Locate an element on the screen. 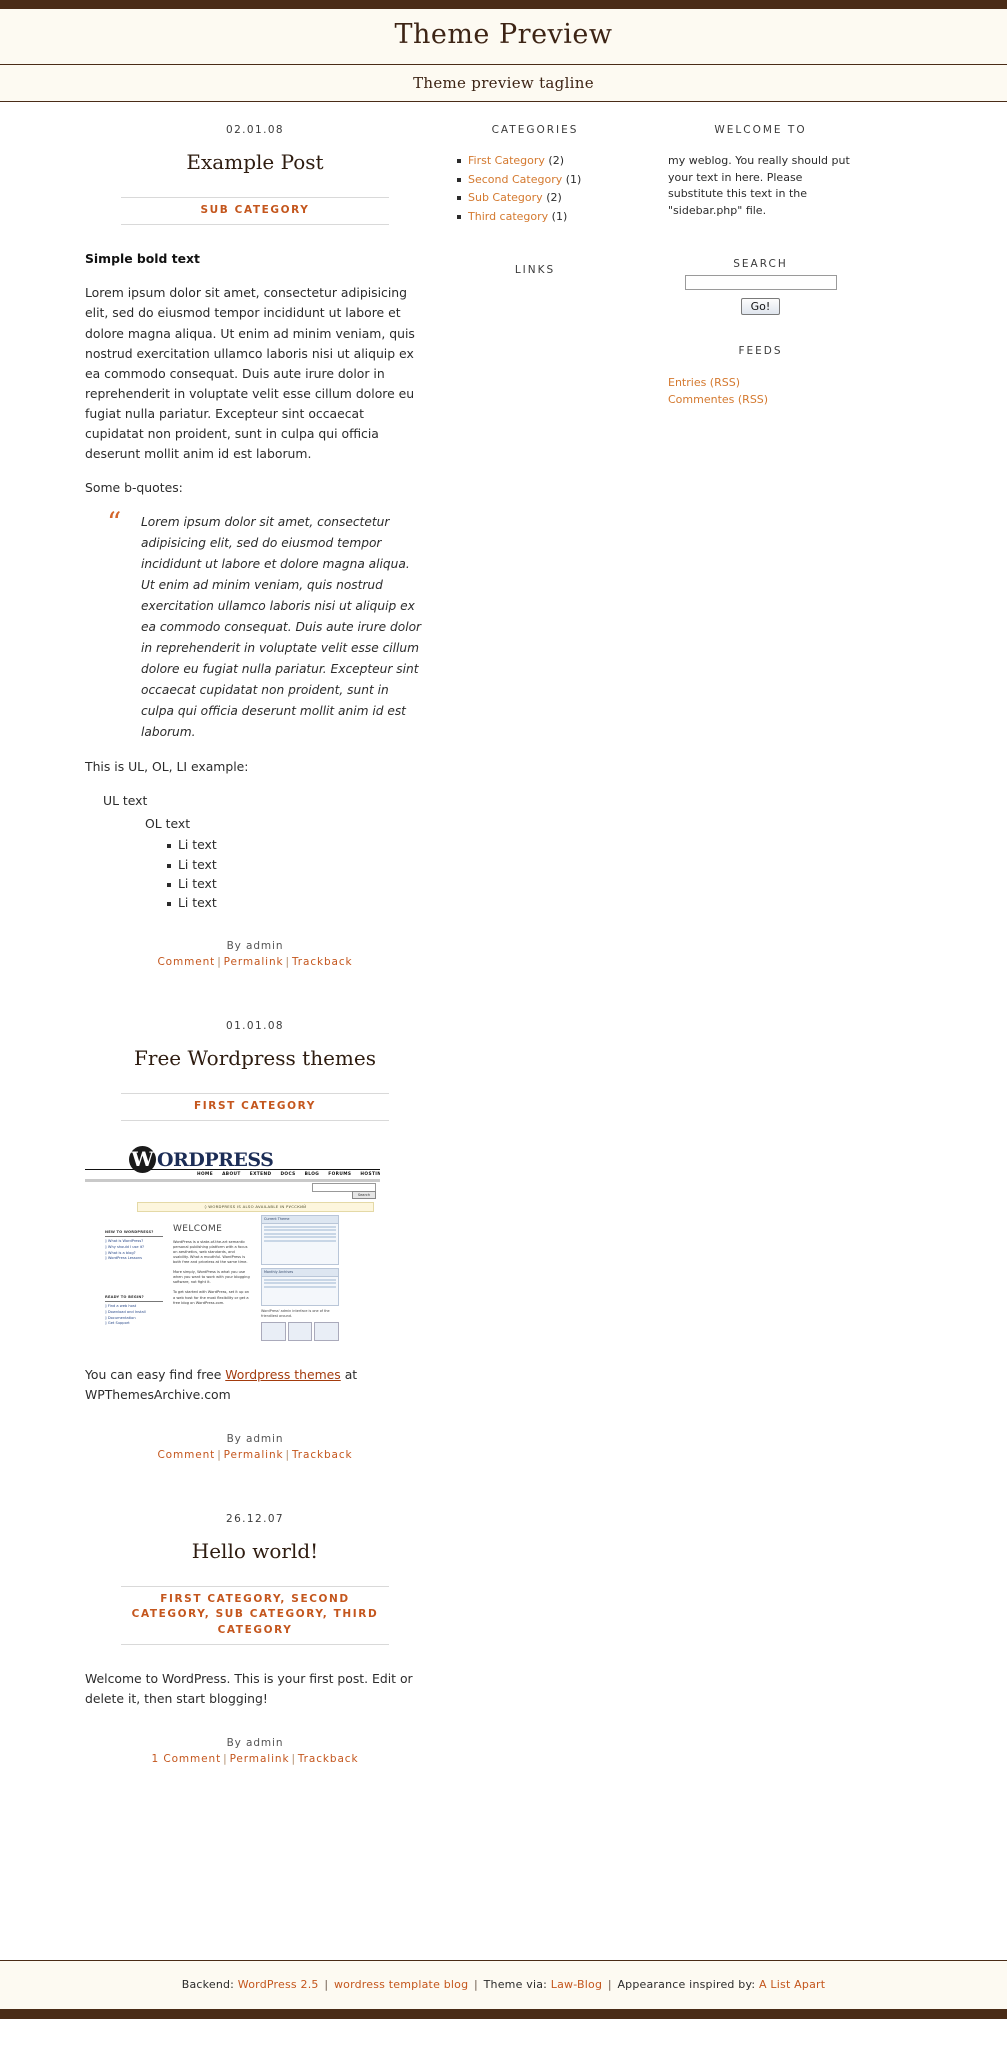 This screenshot has width=1007, height=2047. theme-source-link: Law-Blog is located at coordinates (576, 1984).